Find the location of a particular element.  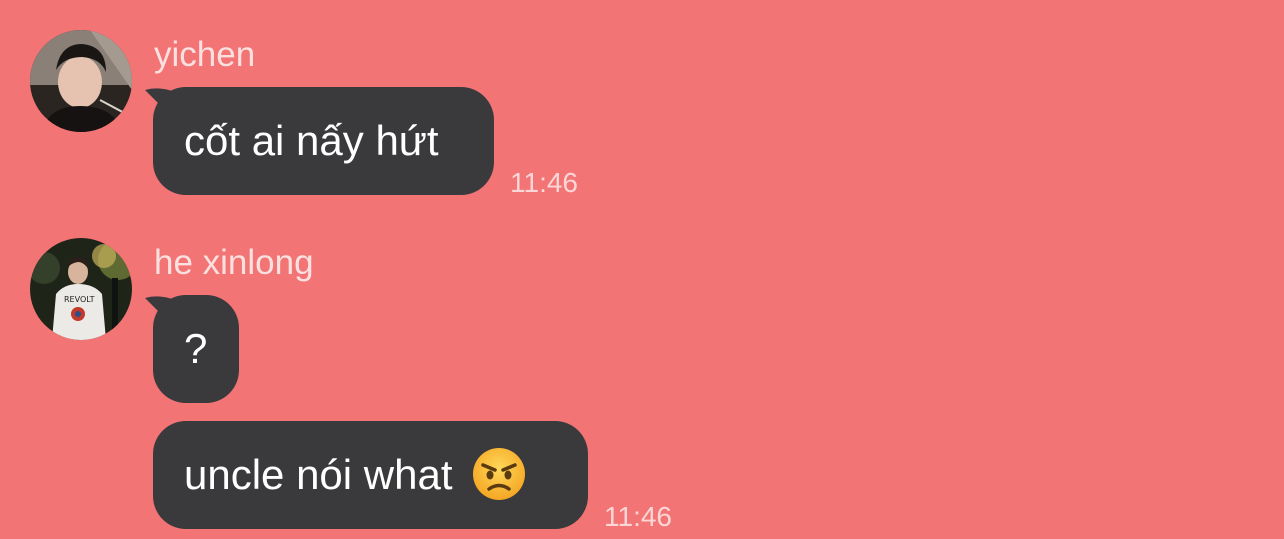

message-text: ? is located at coordinates (196, 348).